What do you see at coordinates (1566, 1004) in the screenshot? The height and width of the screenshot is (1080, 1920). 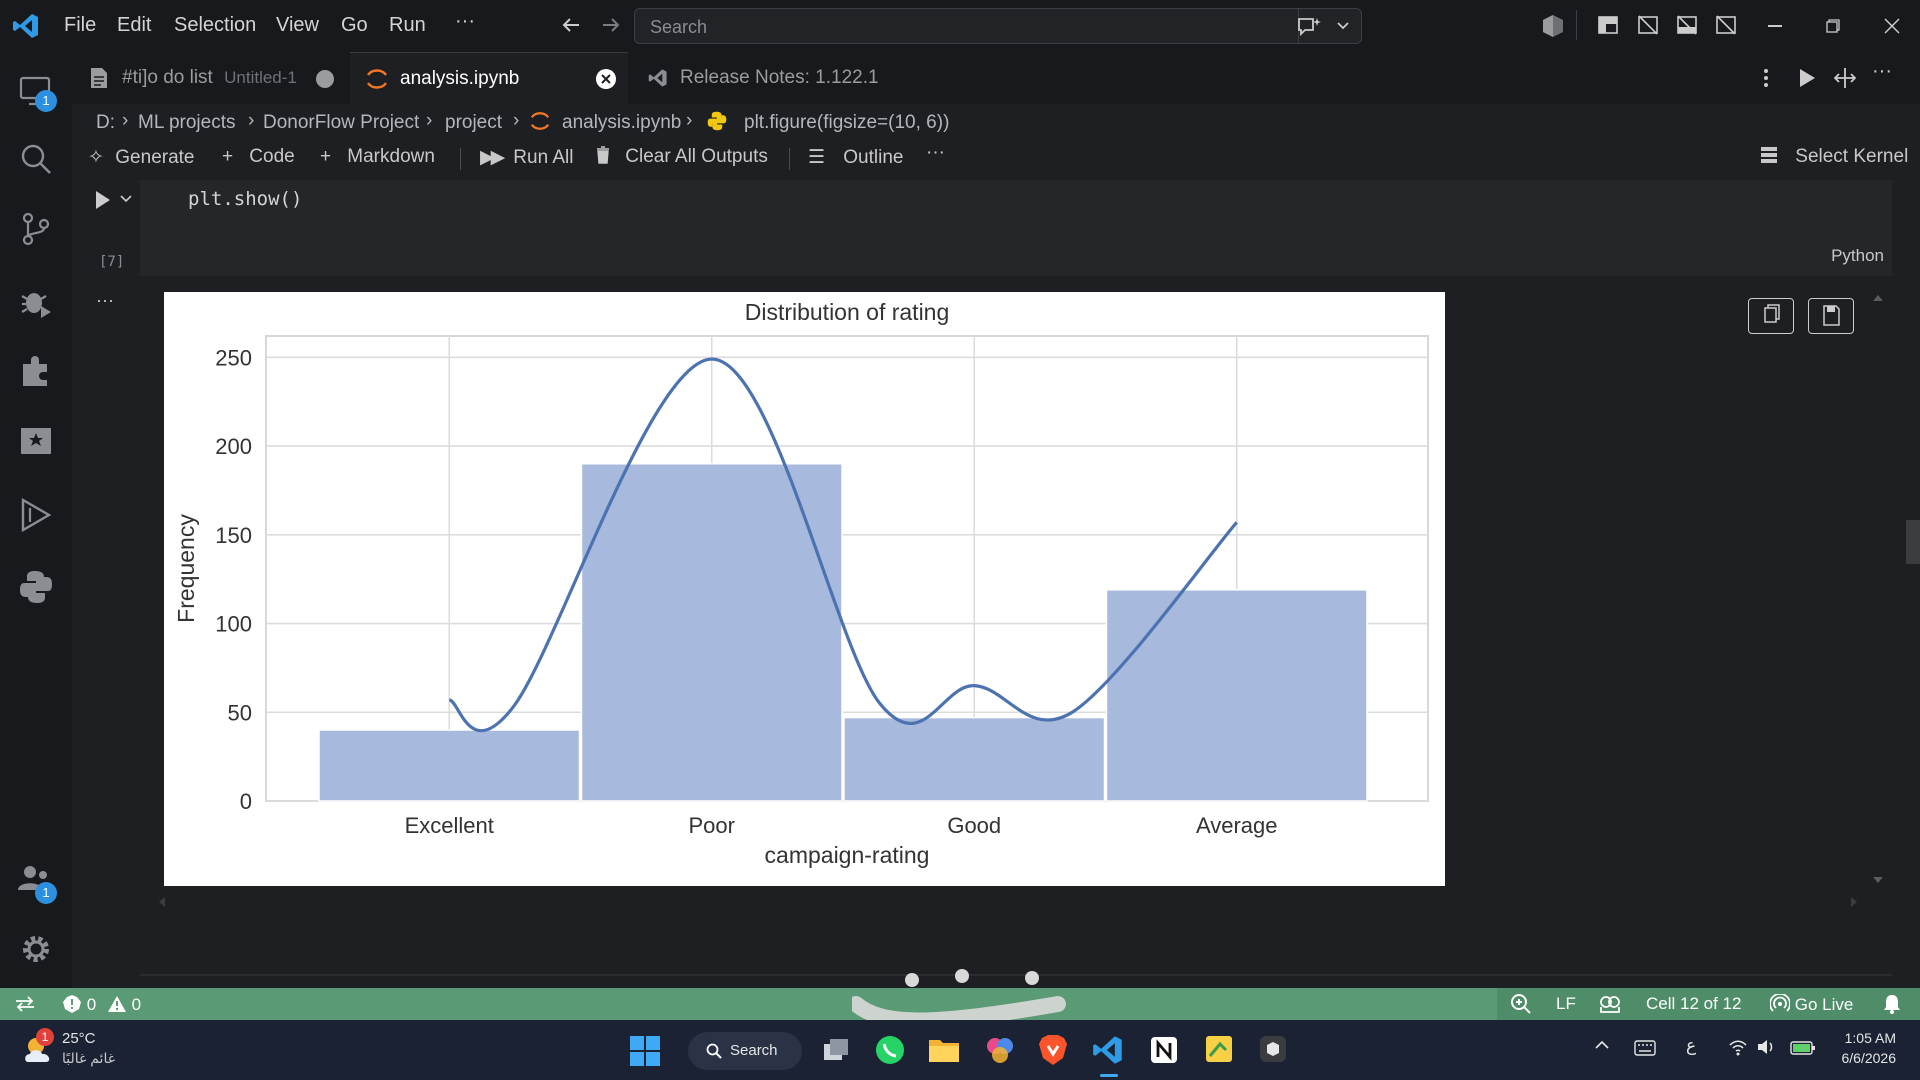 I see `eol-status: LF` at bounding box center [1566, 1004].